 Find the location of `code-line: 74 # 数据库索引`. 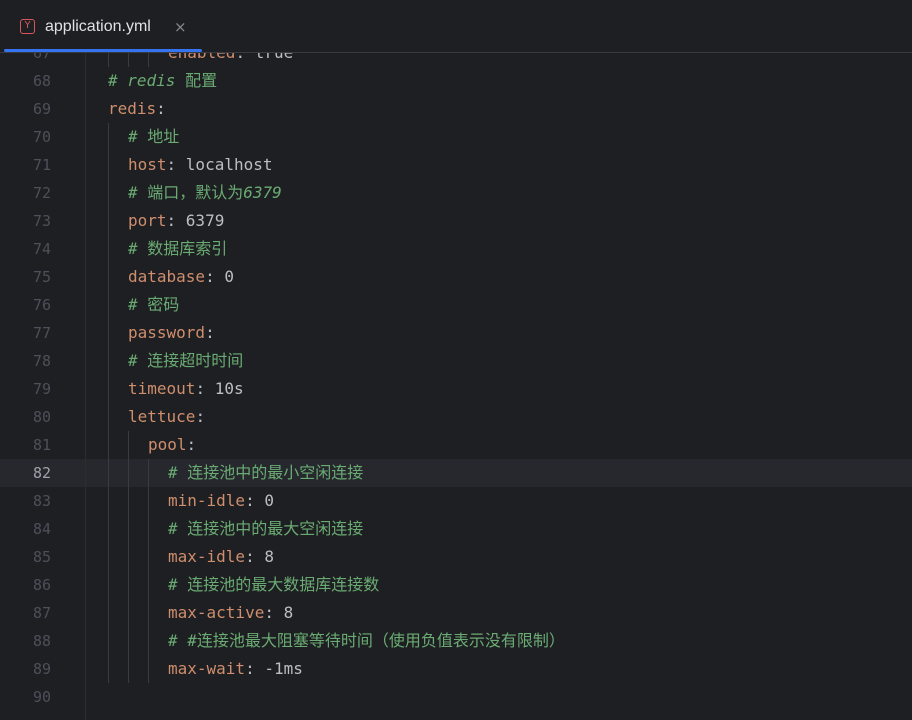

code-line: 74 # 数据库索引 is located at coordinates (456, 249).